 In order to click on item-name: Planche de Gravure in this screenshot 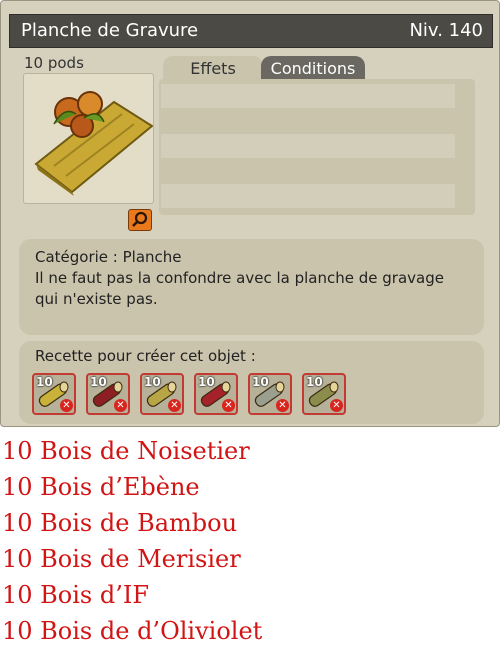, I will do `click(110, 30)`.